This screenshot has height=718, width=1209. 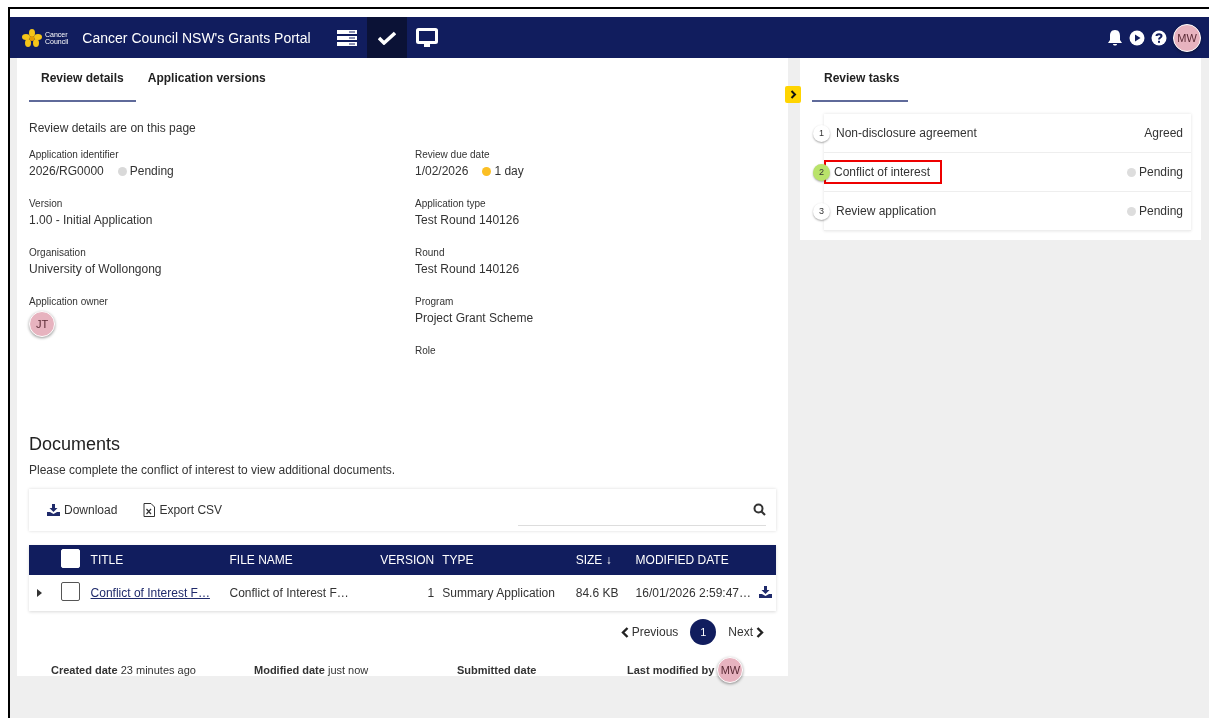 What do you see at coordinates (693, 560) in the screenshot?
I see `column-header: MODIFIED DATE` at bounding box center [693, 560].